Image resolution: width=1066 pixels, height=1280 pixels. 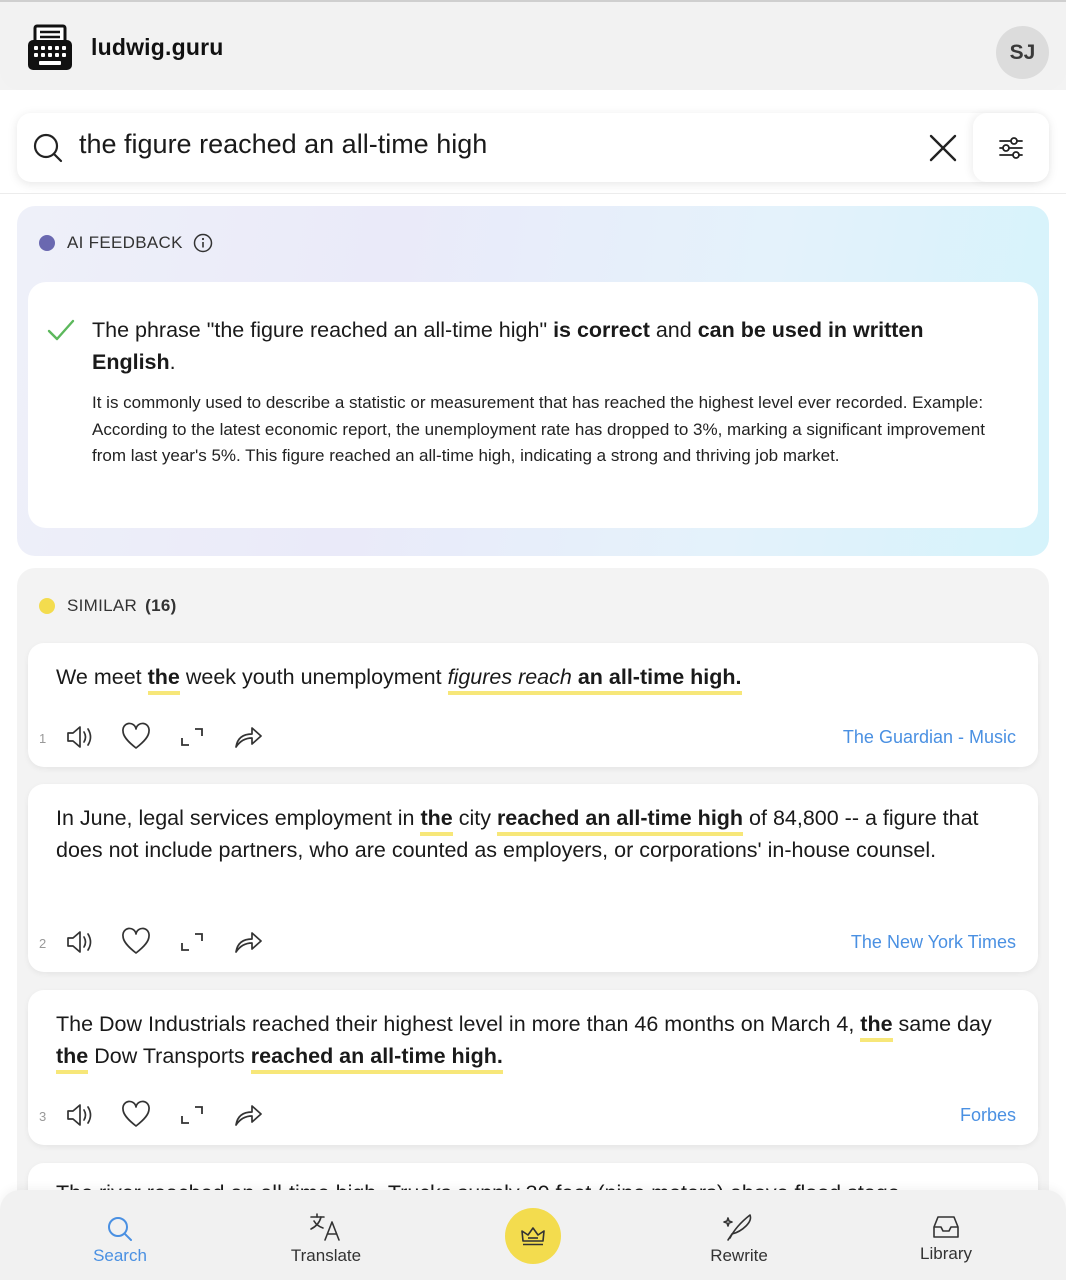 What do you see at coordinates (47, 243) in the screenshot?
I see `ai-dot` at bounding box center [47, 243].